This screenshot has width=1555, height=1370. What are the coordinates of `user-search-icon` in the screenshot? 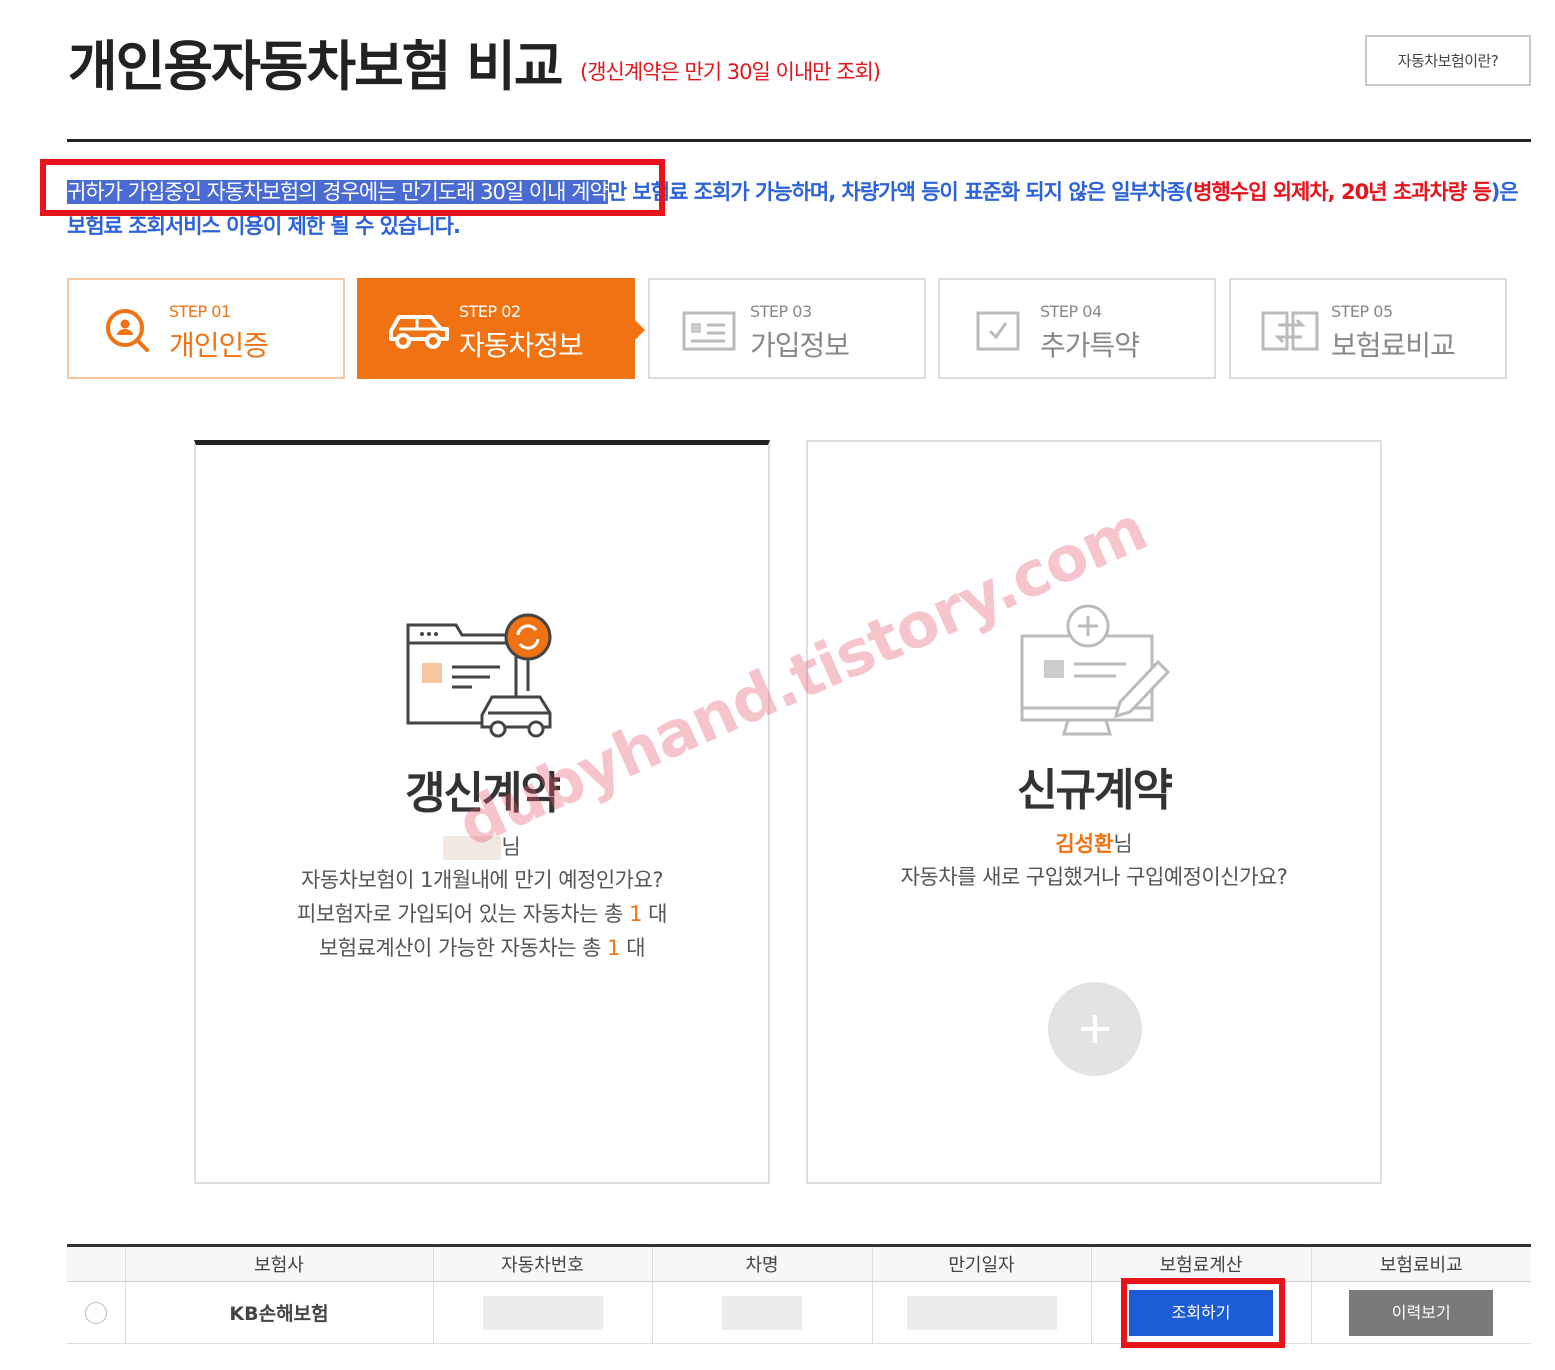 It's located at (128, 331).